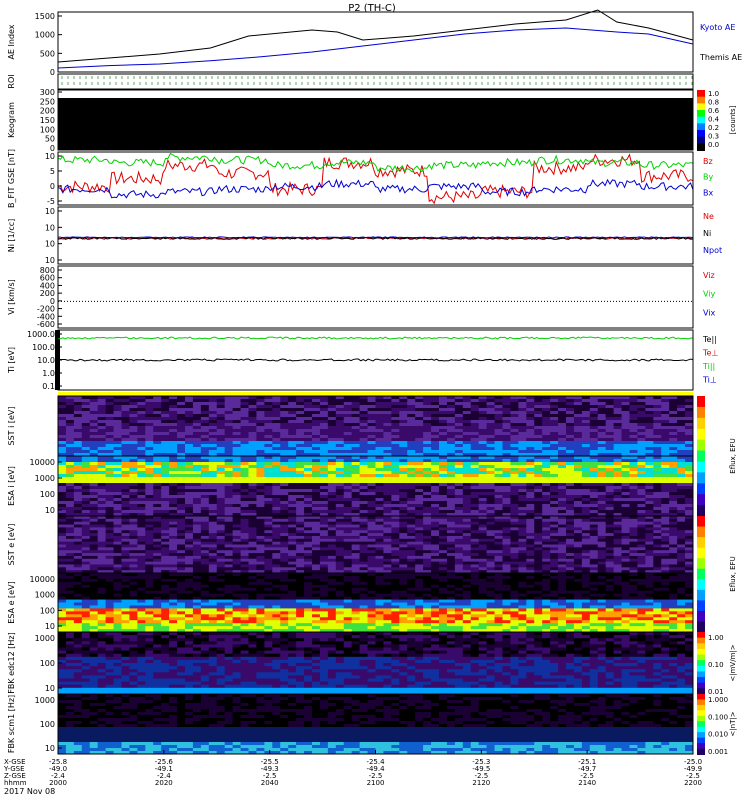  I want to click on keogram-ytick: 250, so click(47, 101).